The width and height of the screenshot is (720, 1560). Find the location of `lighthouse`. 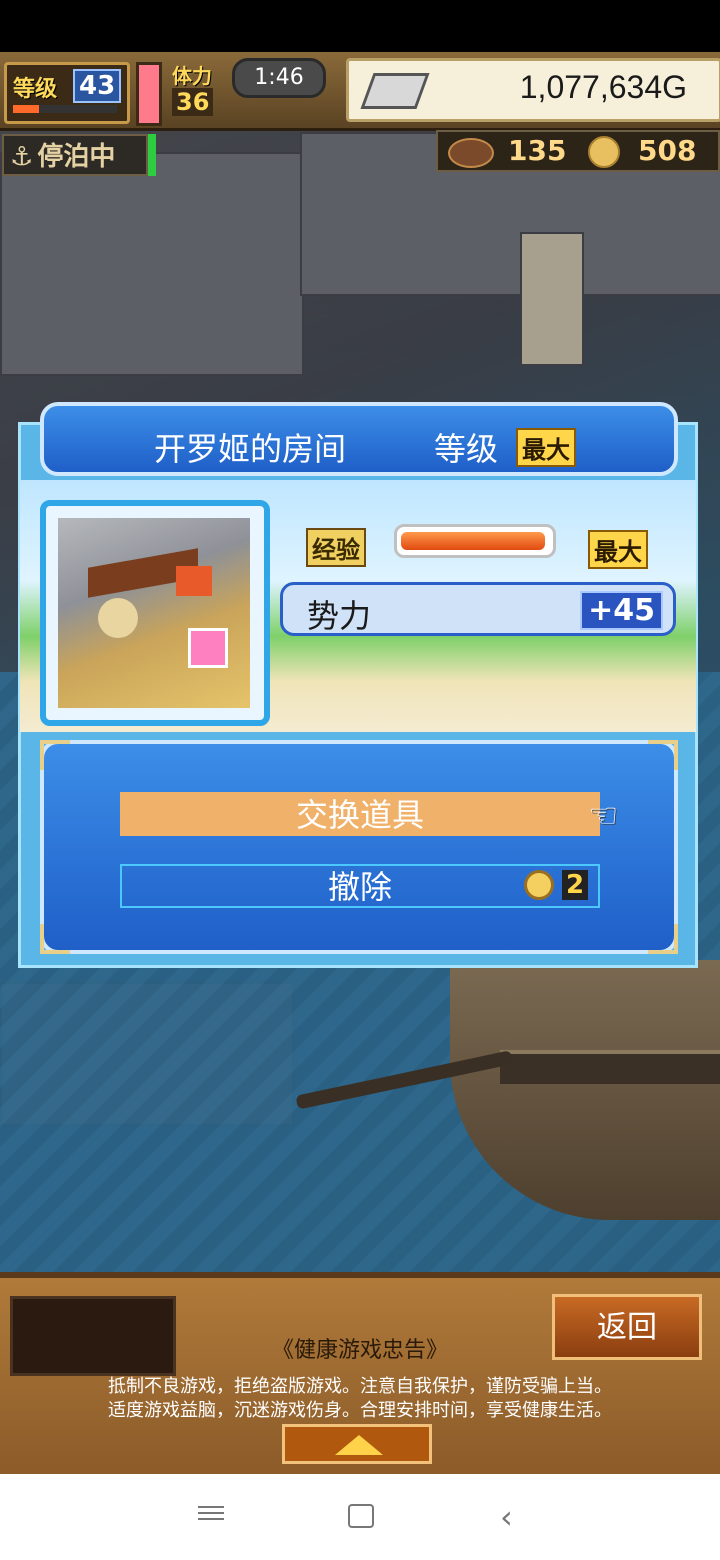

lighthouse is located at coordinates (552, 299).